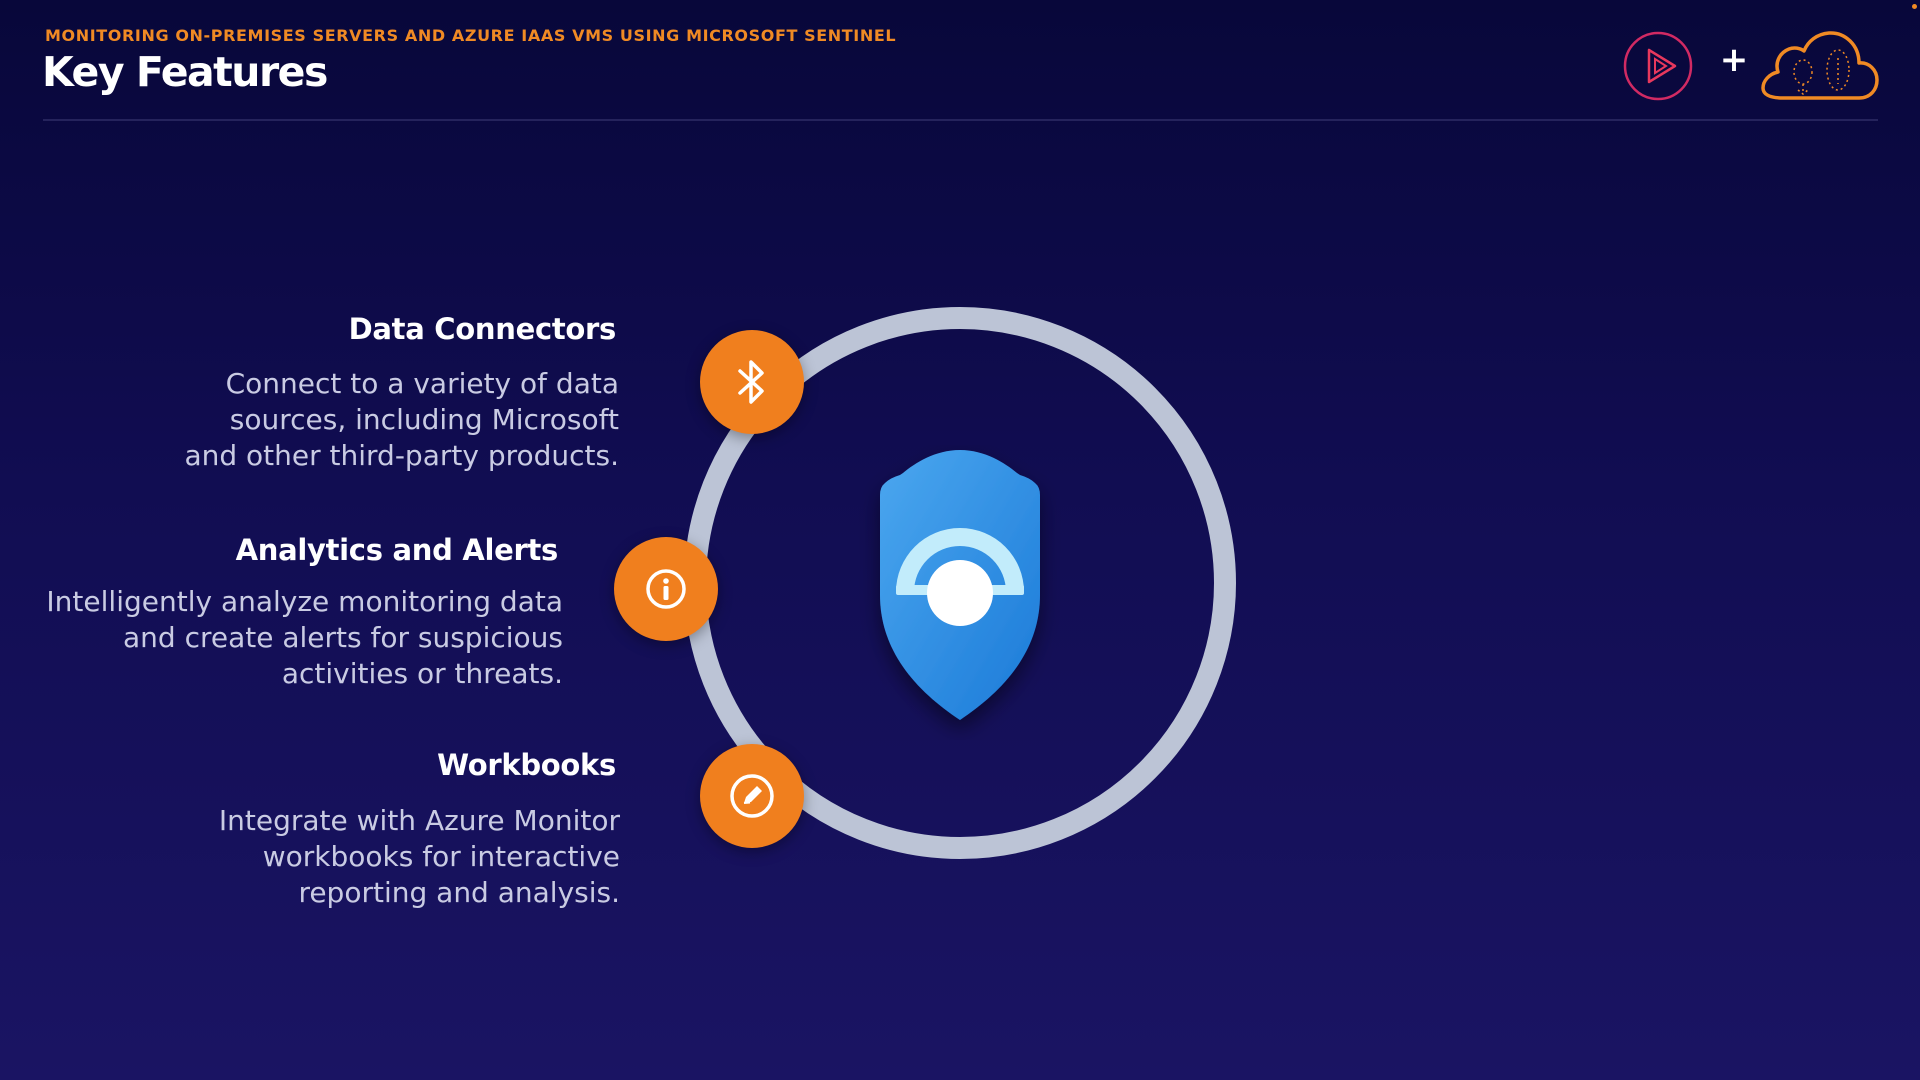  I want to click on shield-icon, so click(960, 585).